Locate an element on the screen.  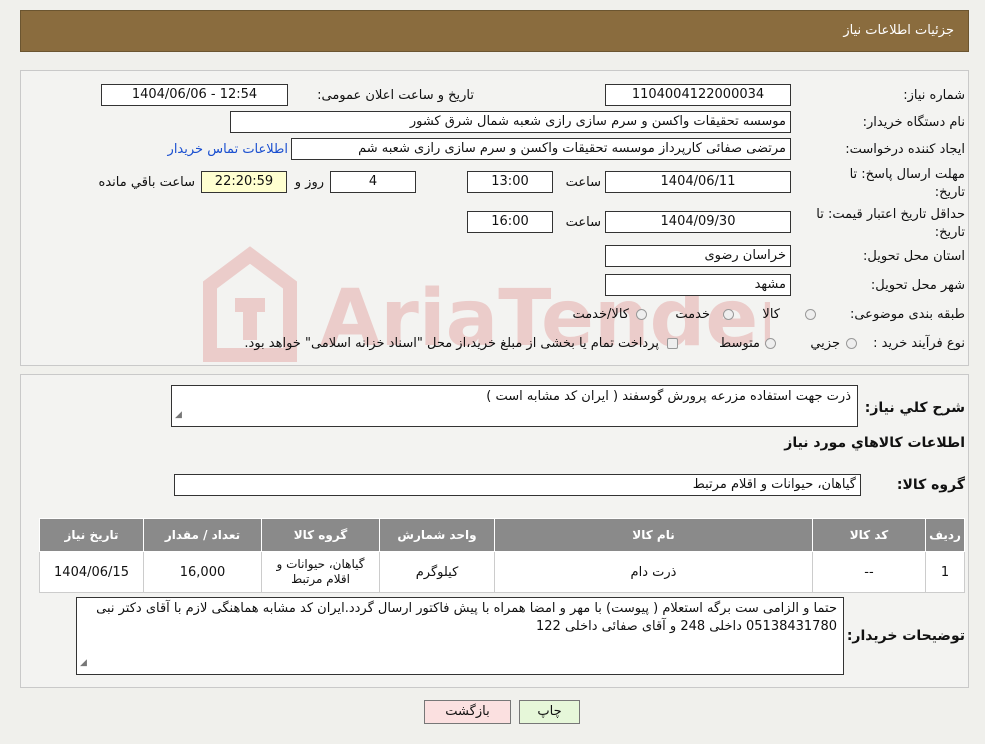
need-number-label: شماره نیاز: is located at coordinates (934, 95).